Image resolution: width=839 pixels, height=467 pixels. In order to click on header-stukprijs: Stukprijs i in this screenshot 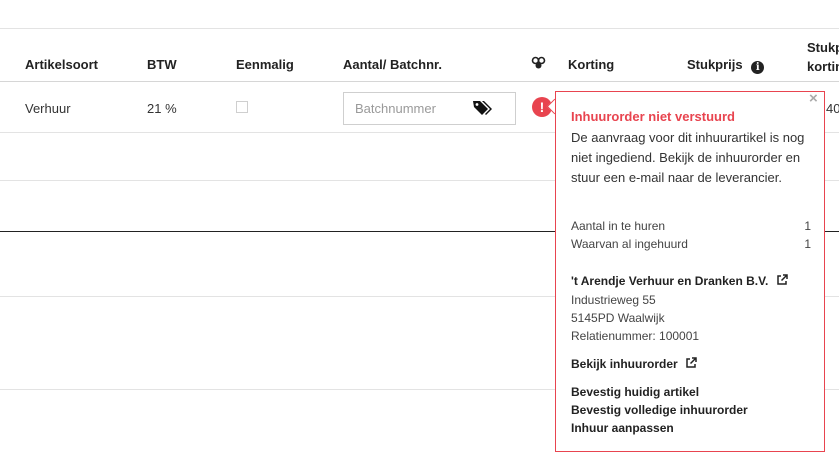, I will do `click(726, 65)`.